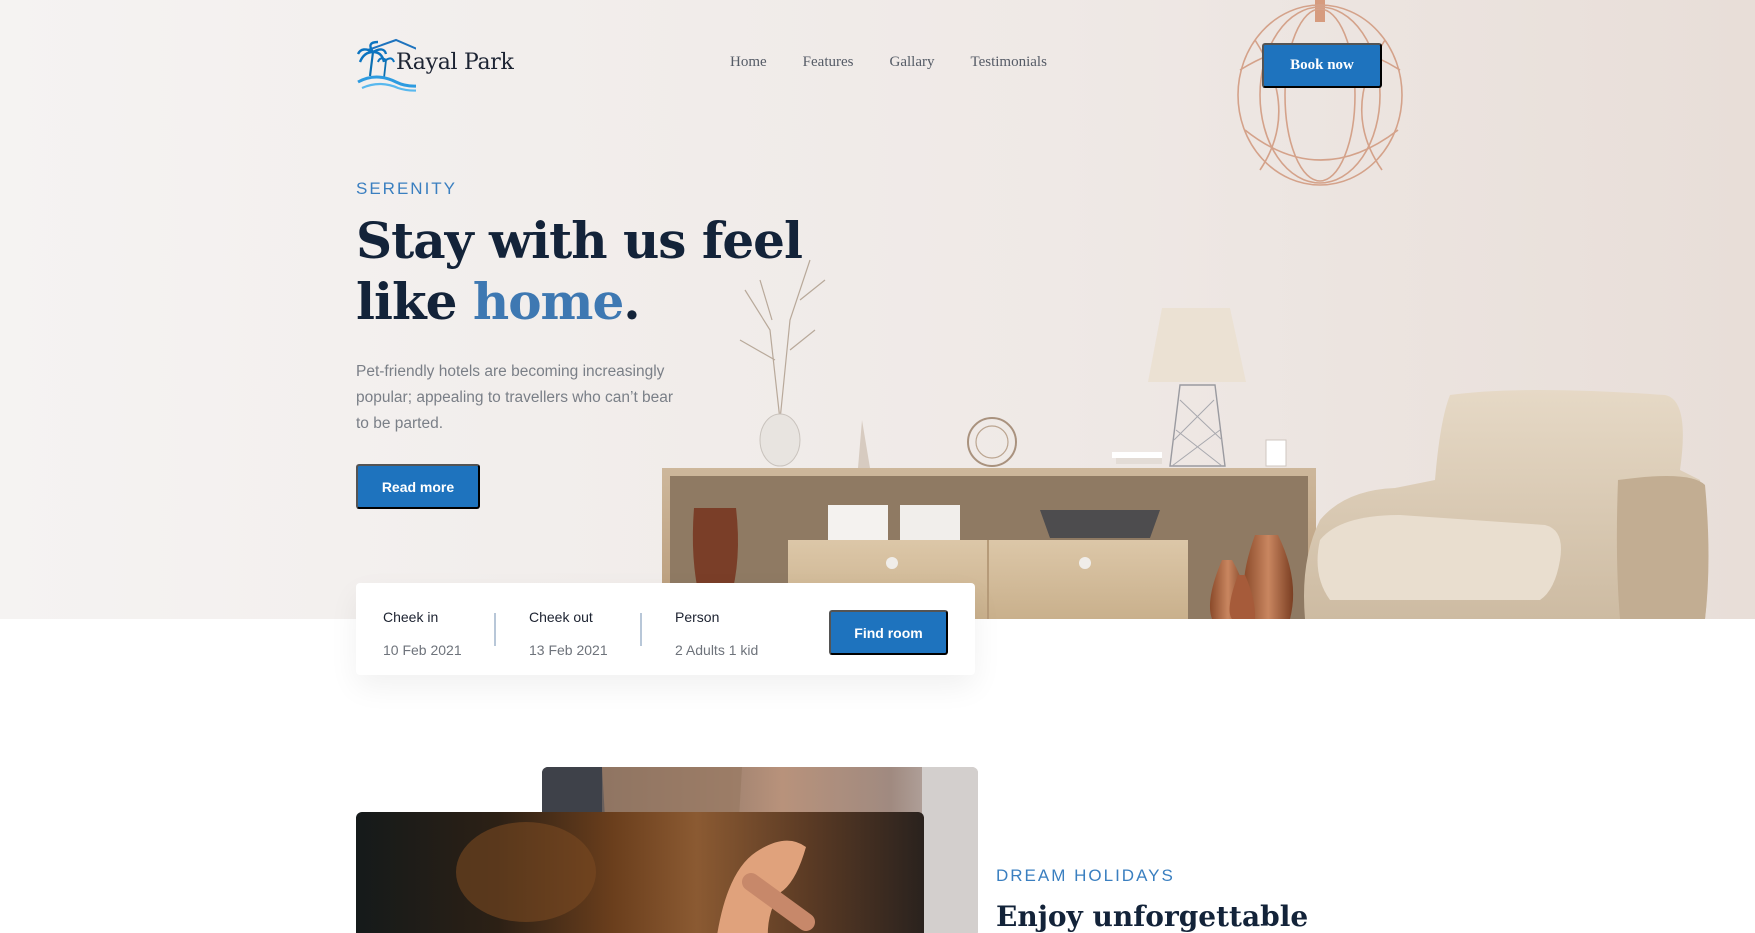  Describe the element at coordinates (912, 62) in the screenshot. I see `nav-item-gallary: Gallary` at that location.